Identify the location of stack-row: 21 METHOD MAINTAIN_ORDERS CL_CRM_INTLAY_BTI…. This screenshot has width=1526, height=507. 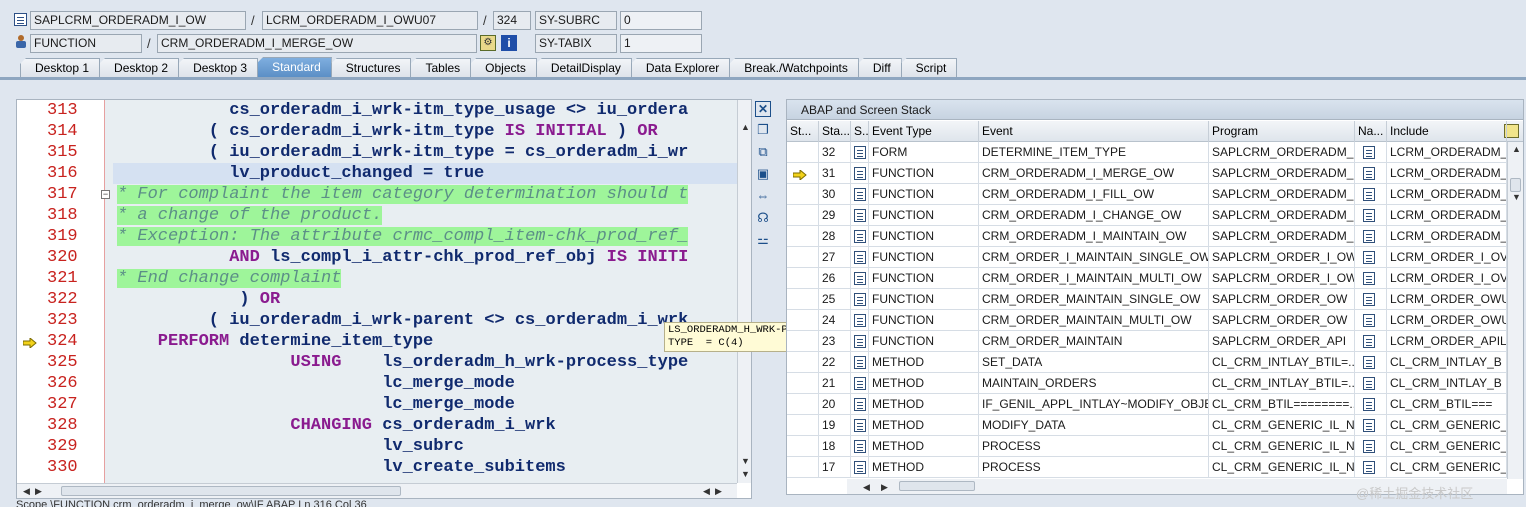
(1147, 383).